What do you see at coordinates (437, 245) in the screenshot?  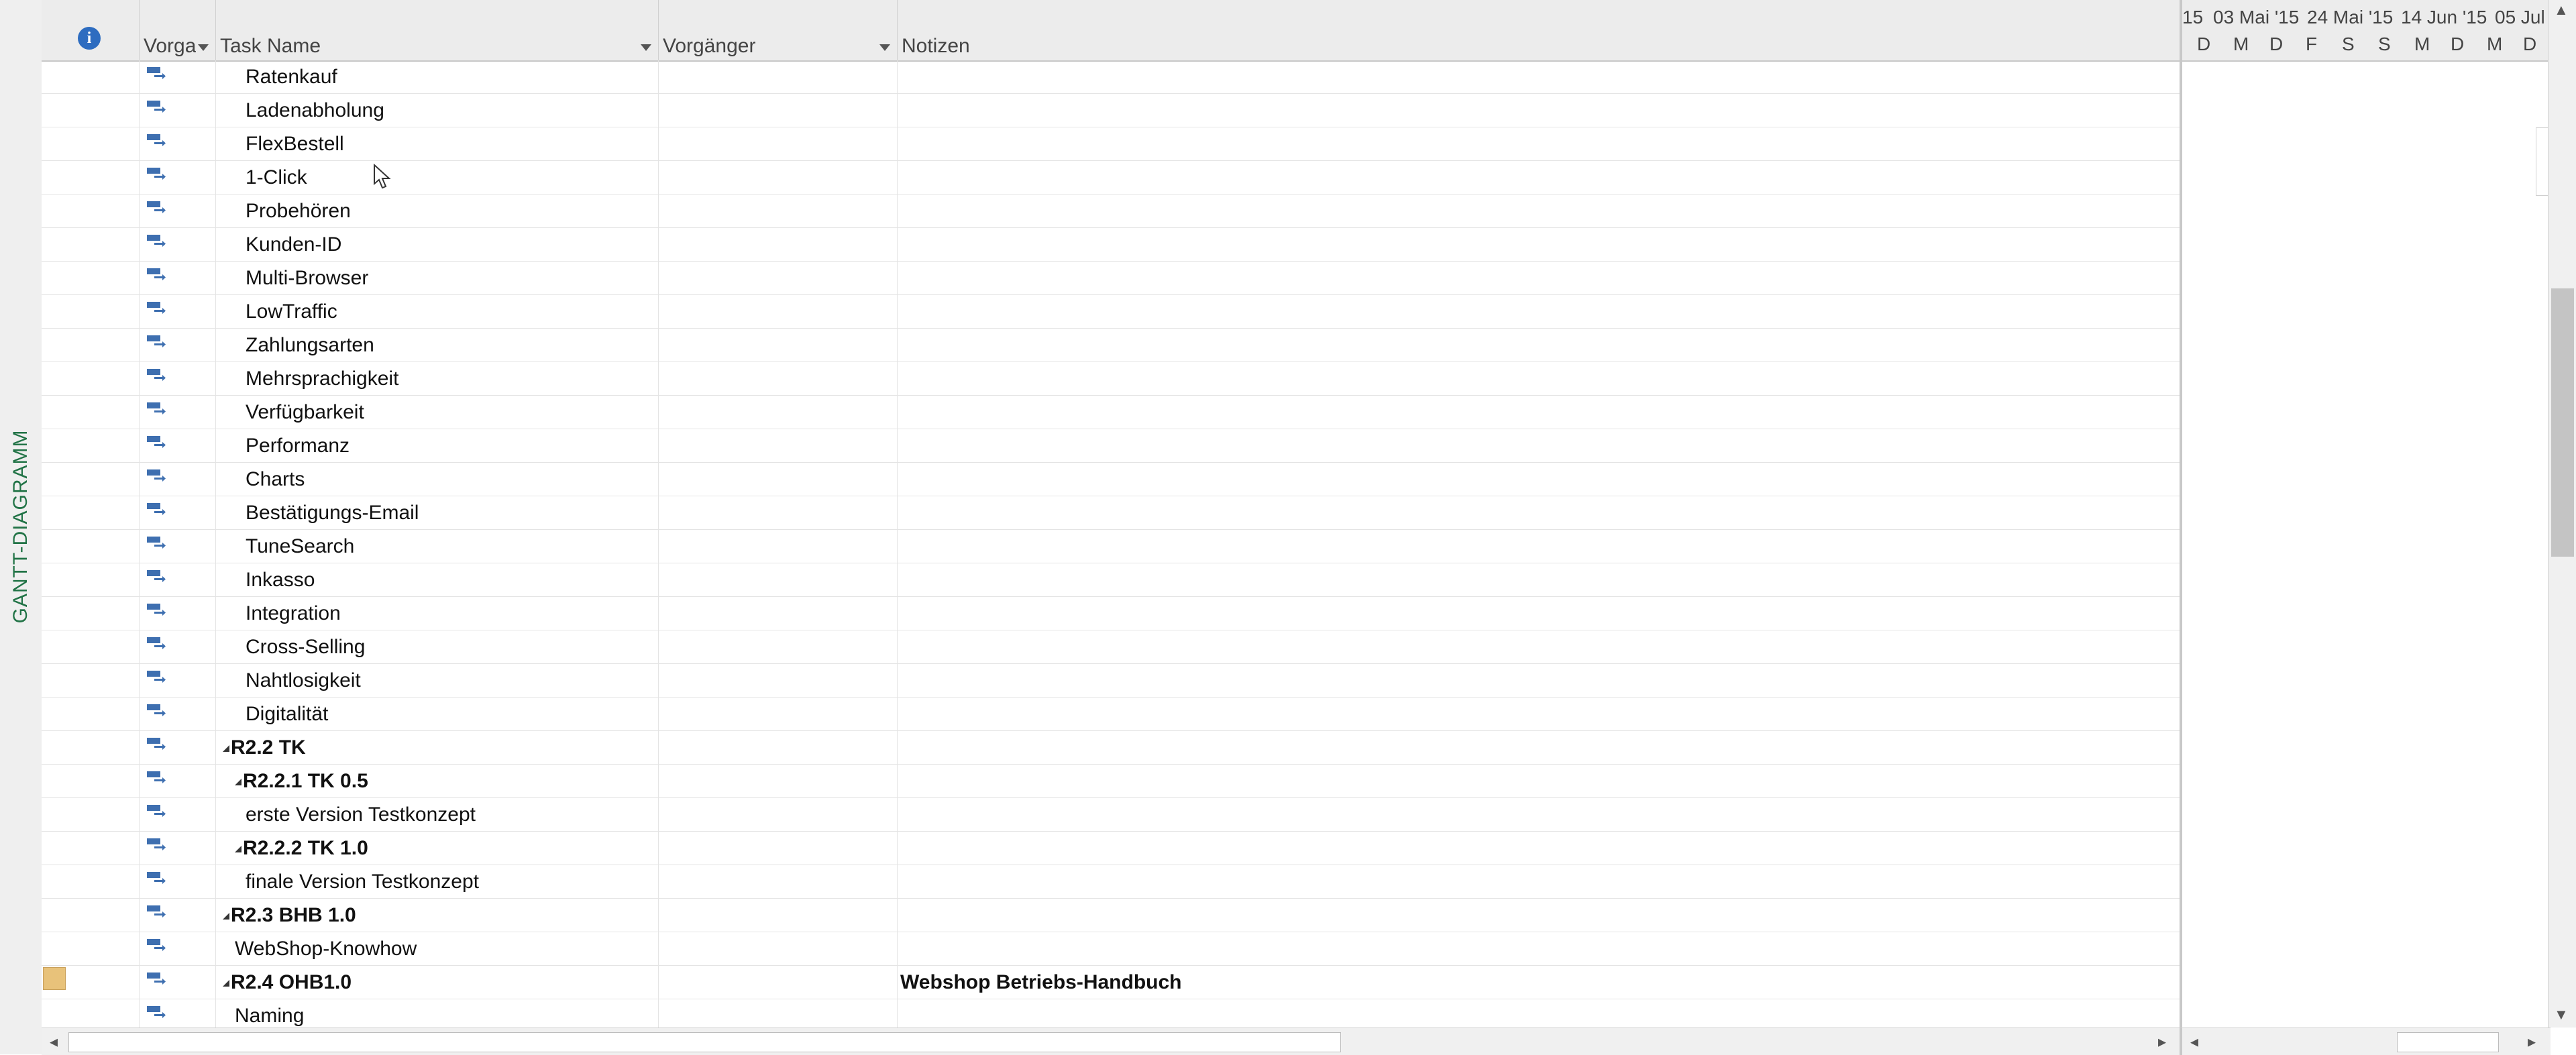 I see `task-name-cell: Kunden-ID` at bounding box center [437, 245].